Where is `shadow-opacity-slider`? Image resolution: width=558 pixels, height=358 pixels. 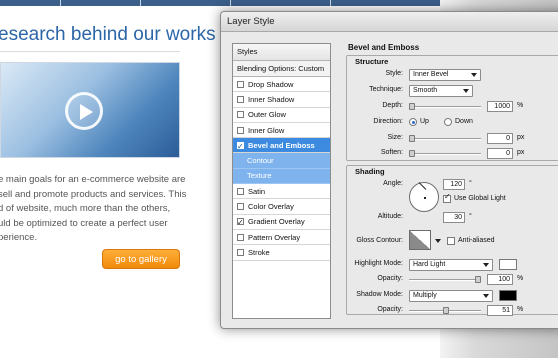
shadow-opacity-slider is located at coordinates (445, 310).